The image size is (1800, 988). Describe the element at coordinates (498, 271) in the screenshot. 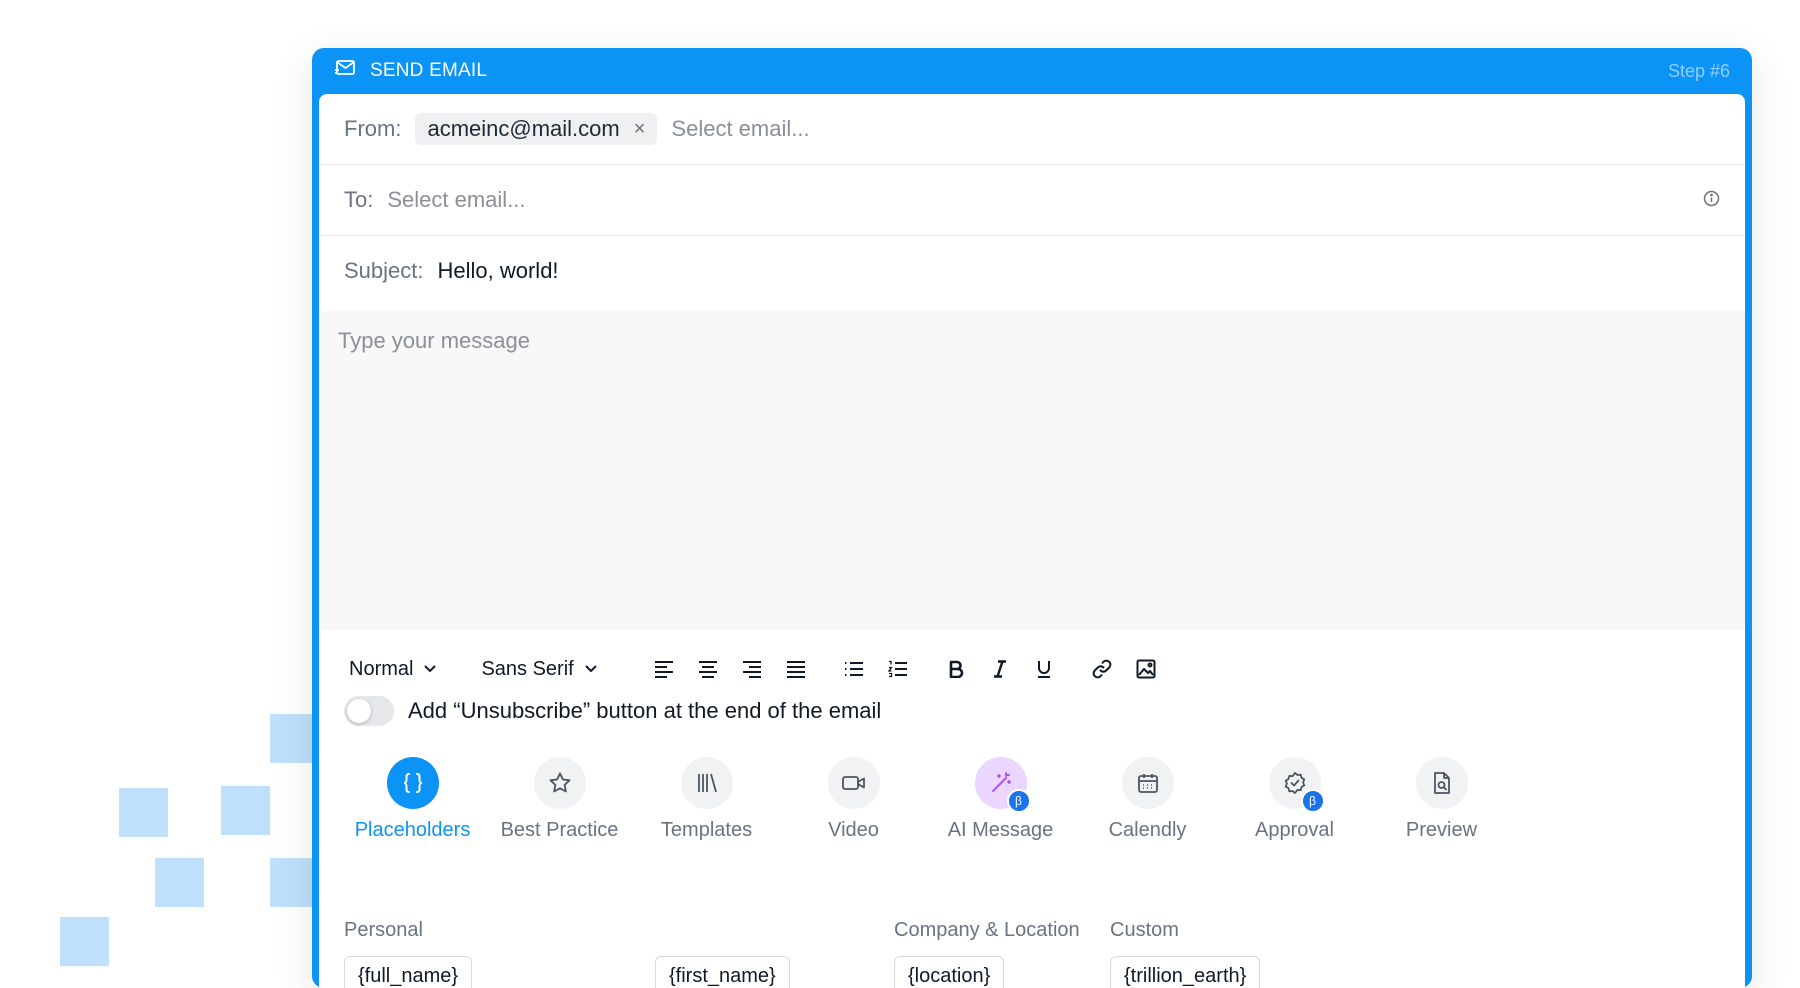

I see `subject-input: Hello, world!` at that location.